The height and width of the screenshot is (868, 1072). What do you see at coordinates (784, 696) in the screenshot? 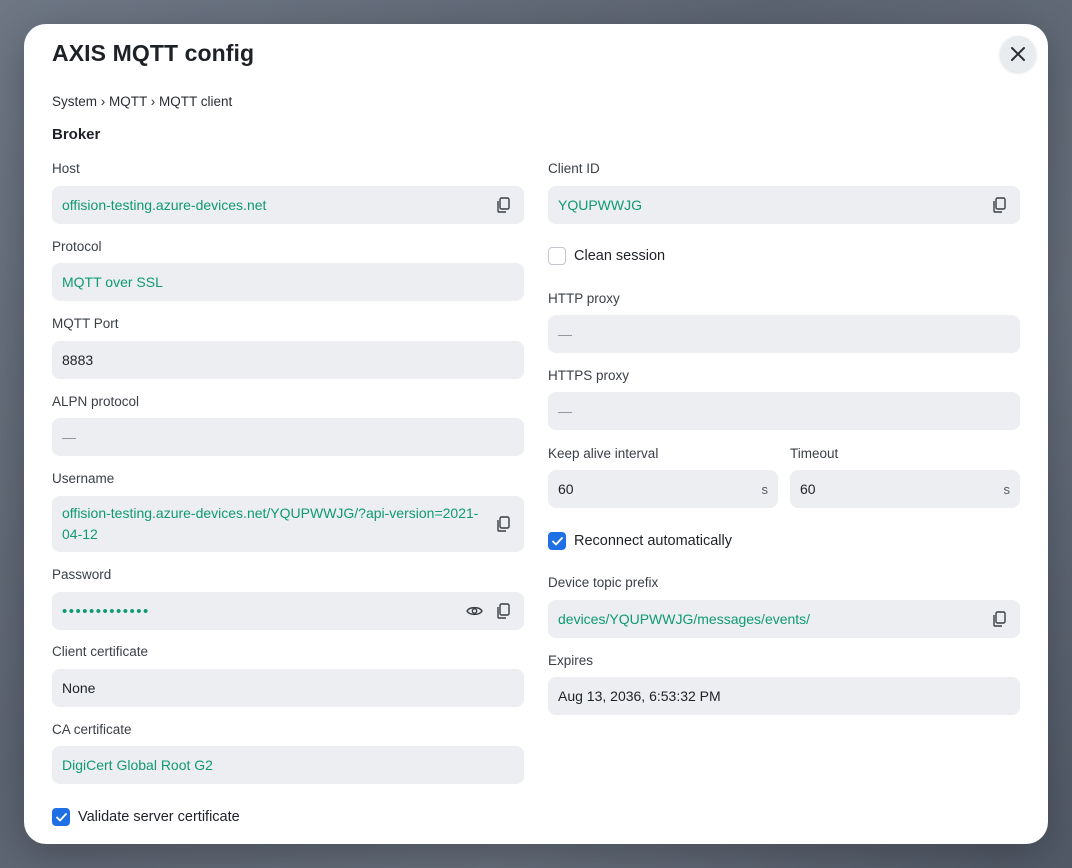
I see `expires-field: Aug 13, 2036, 6:53:32 PM` at bounding box center [784, 696].